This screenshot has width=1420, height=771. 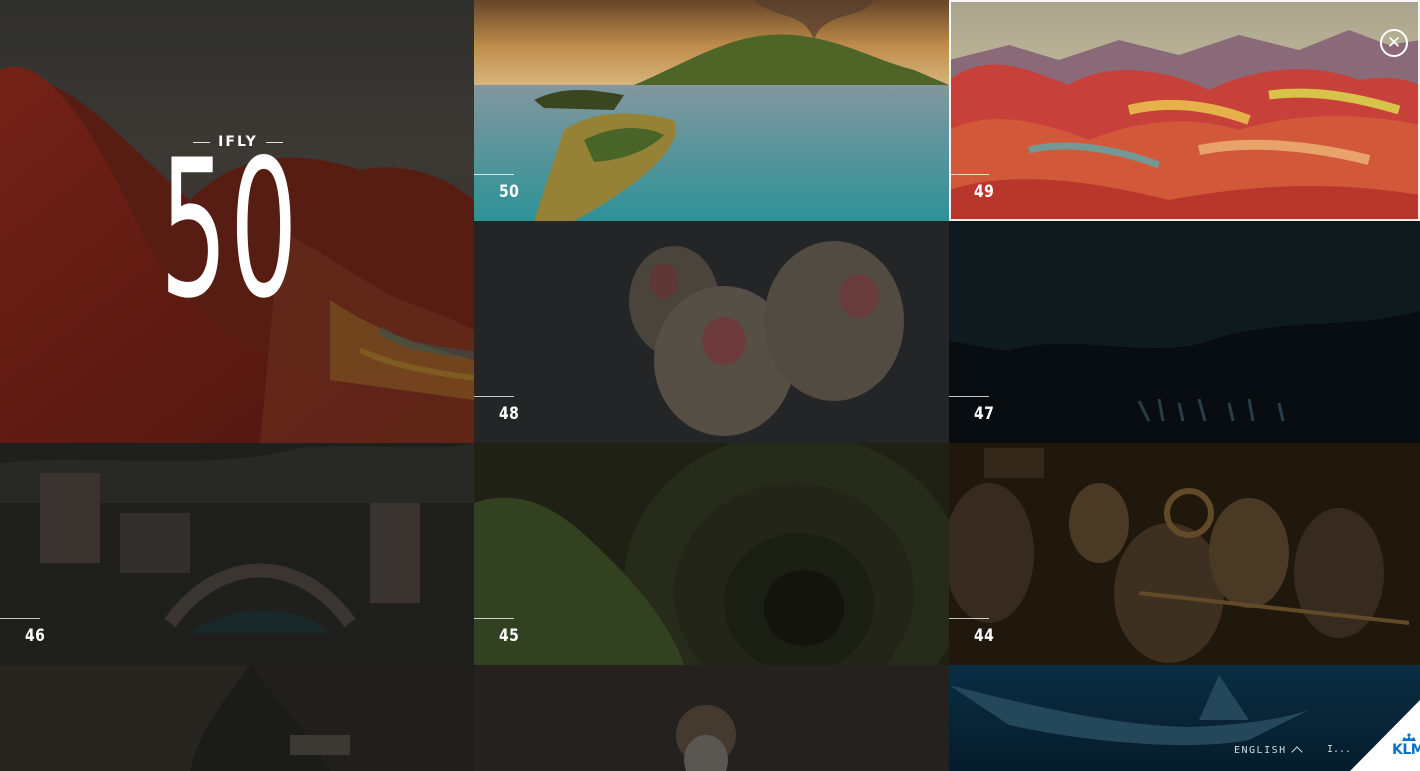 I want to click on photo-tile-45: 45, so click(x=711, y=554).